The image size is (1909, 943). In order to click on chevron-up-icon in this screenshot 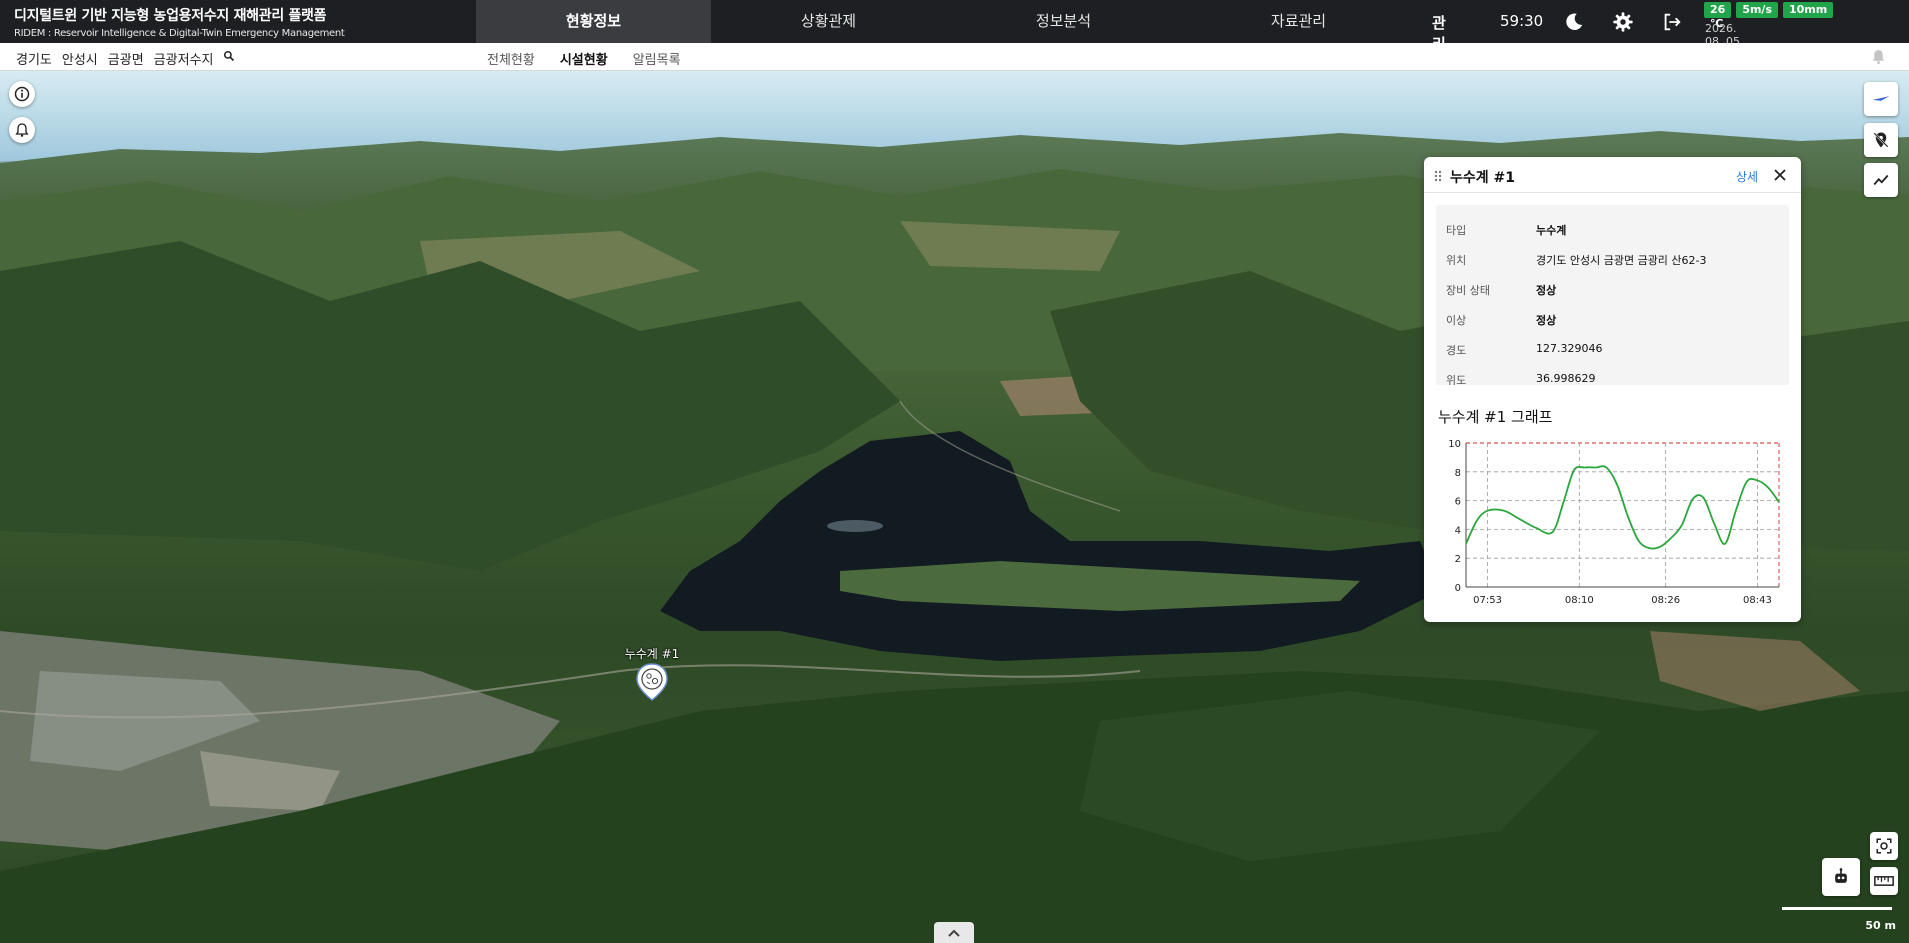, I will do `click(954, 933)`.